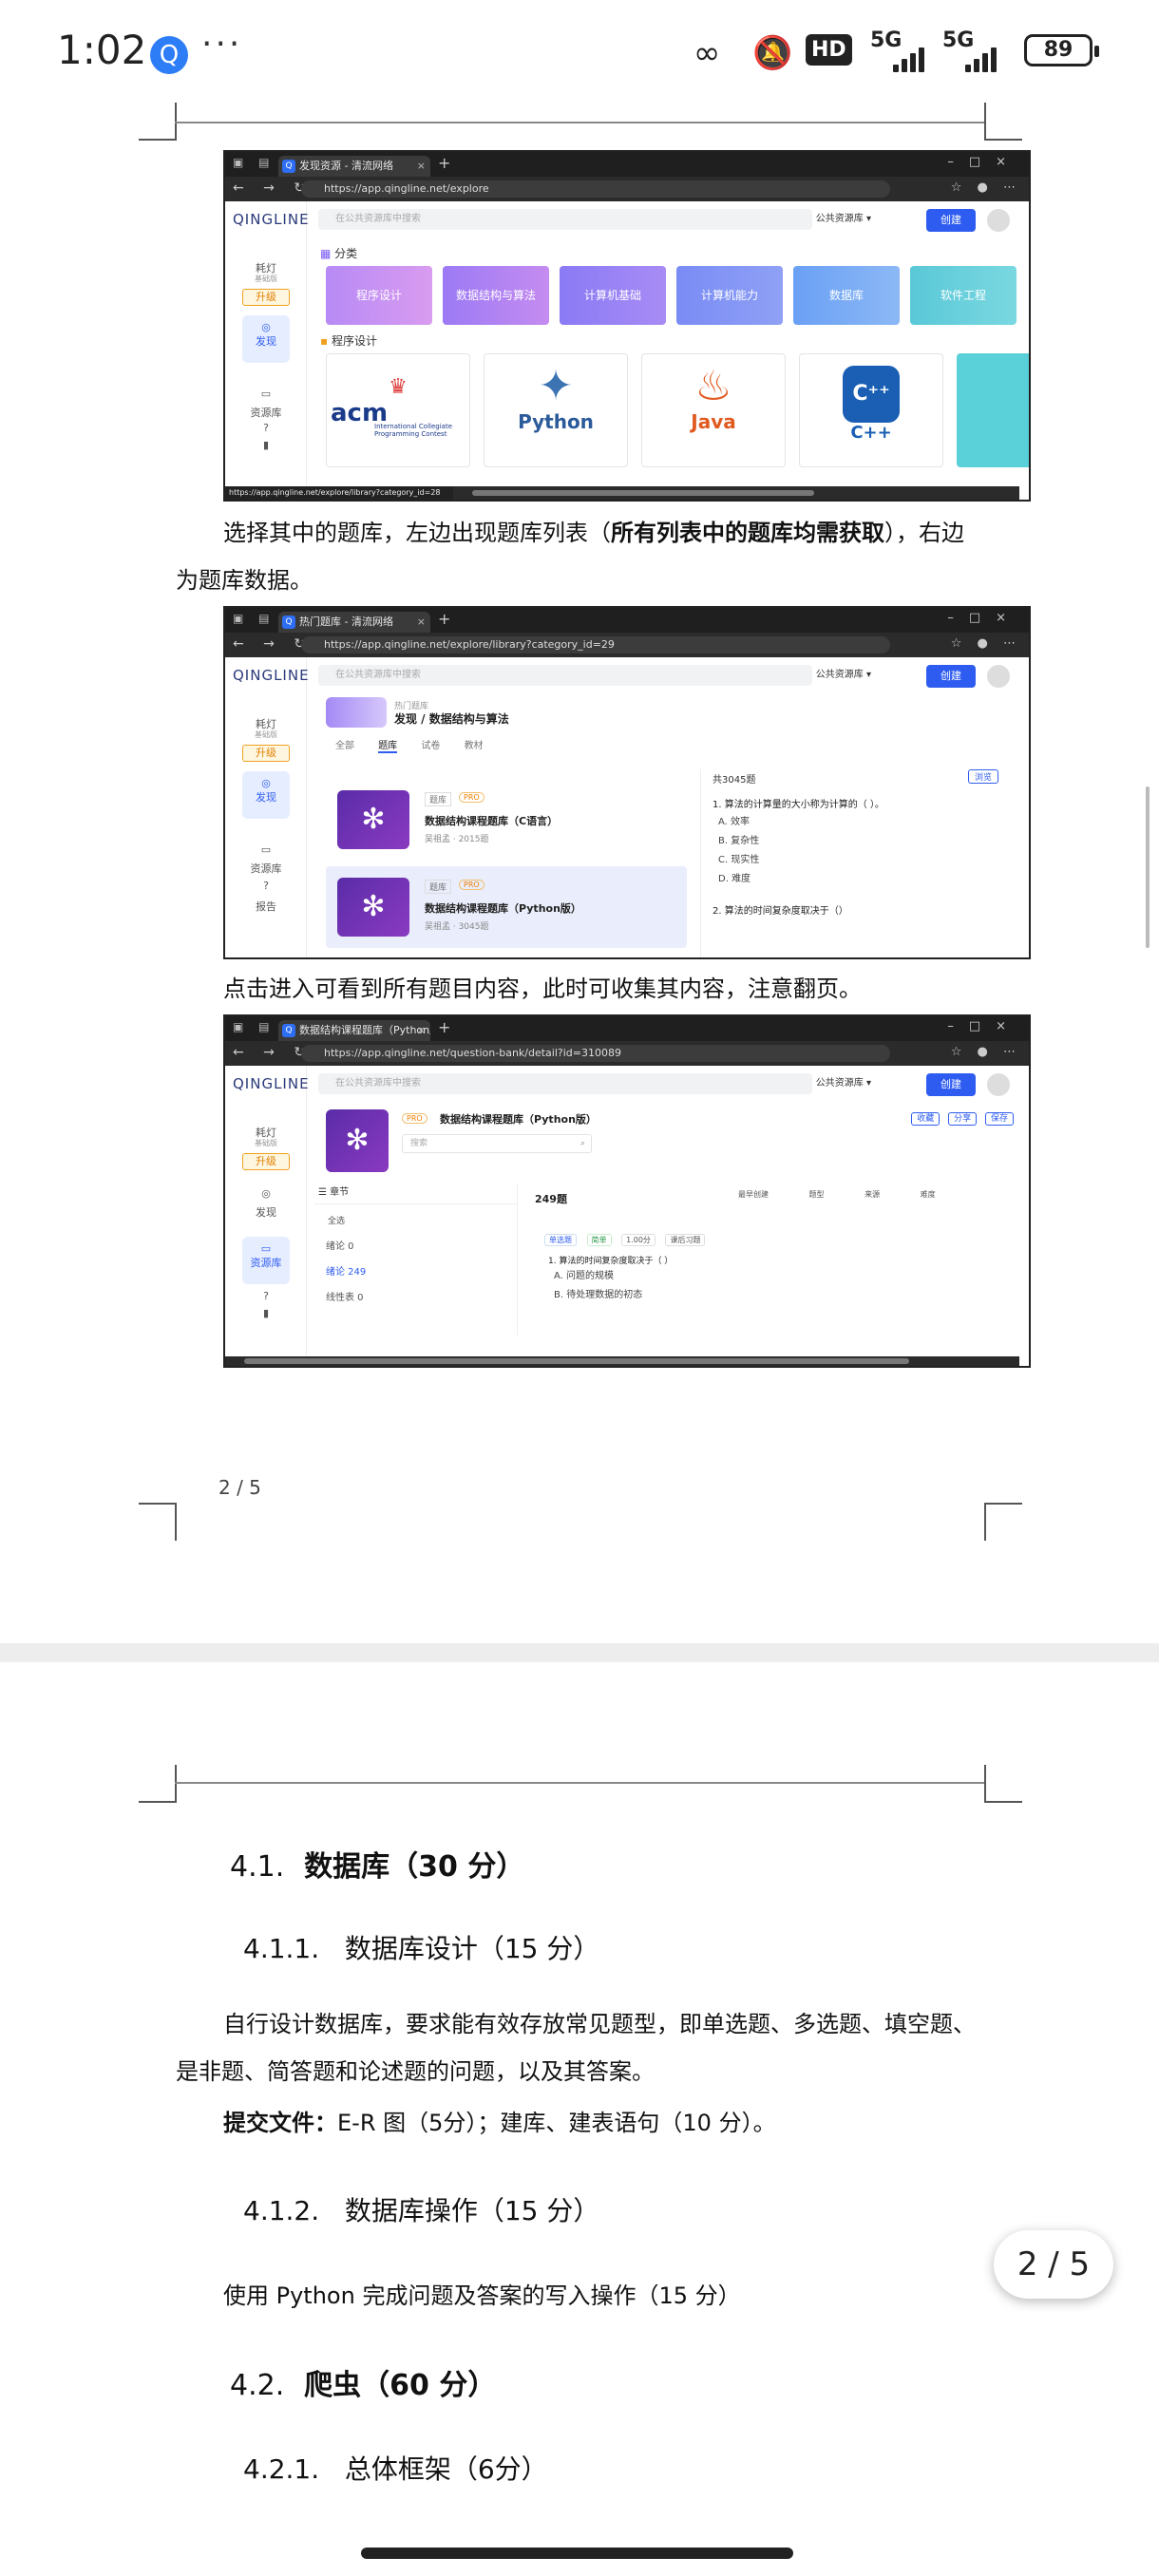 The width and height of the screenshot is (1159, 2576). I want to click on browser-tab: Q 热门题库 - 清流网络 ×, so click(354, 622).